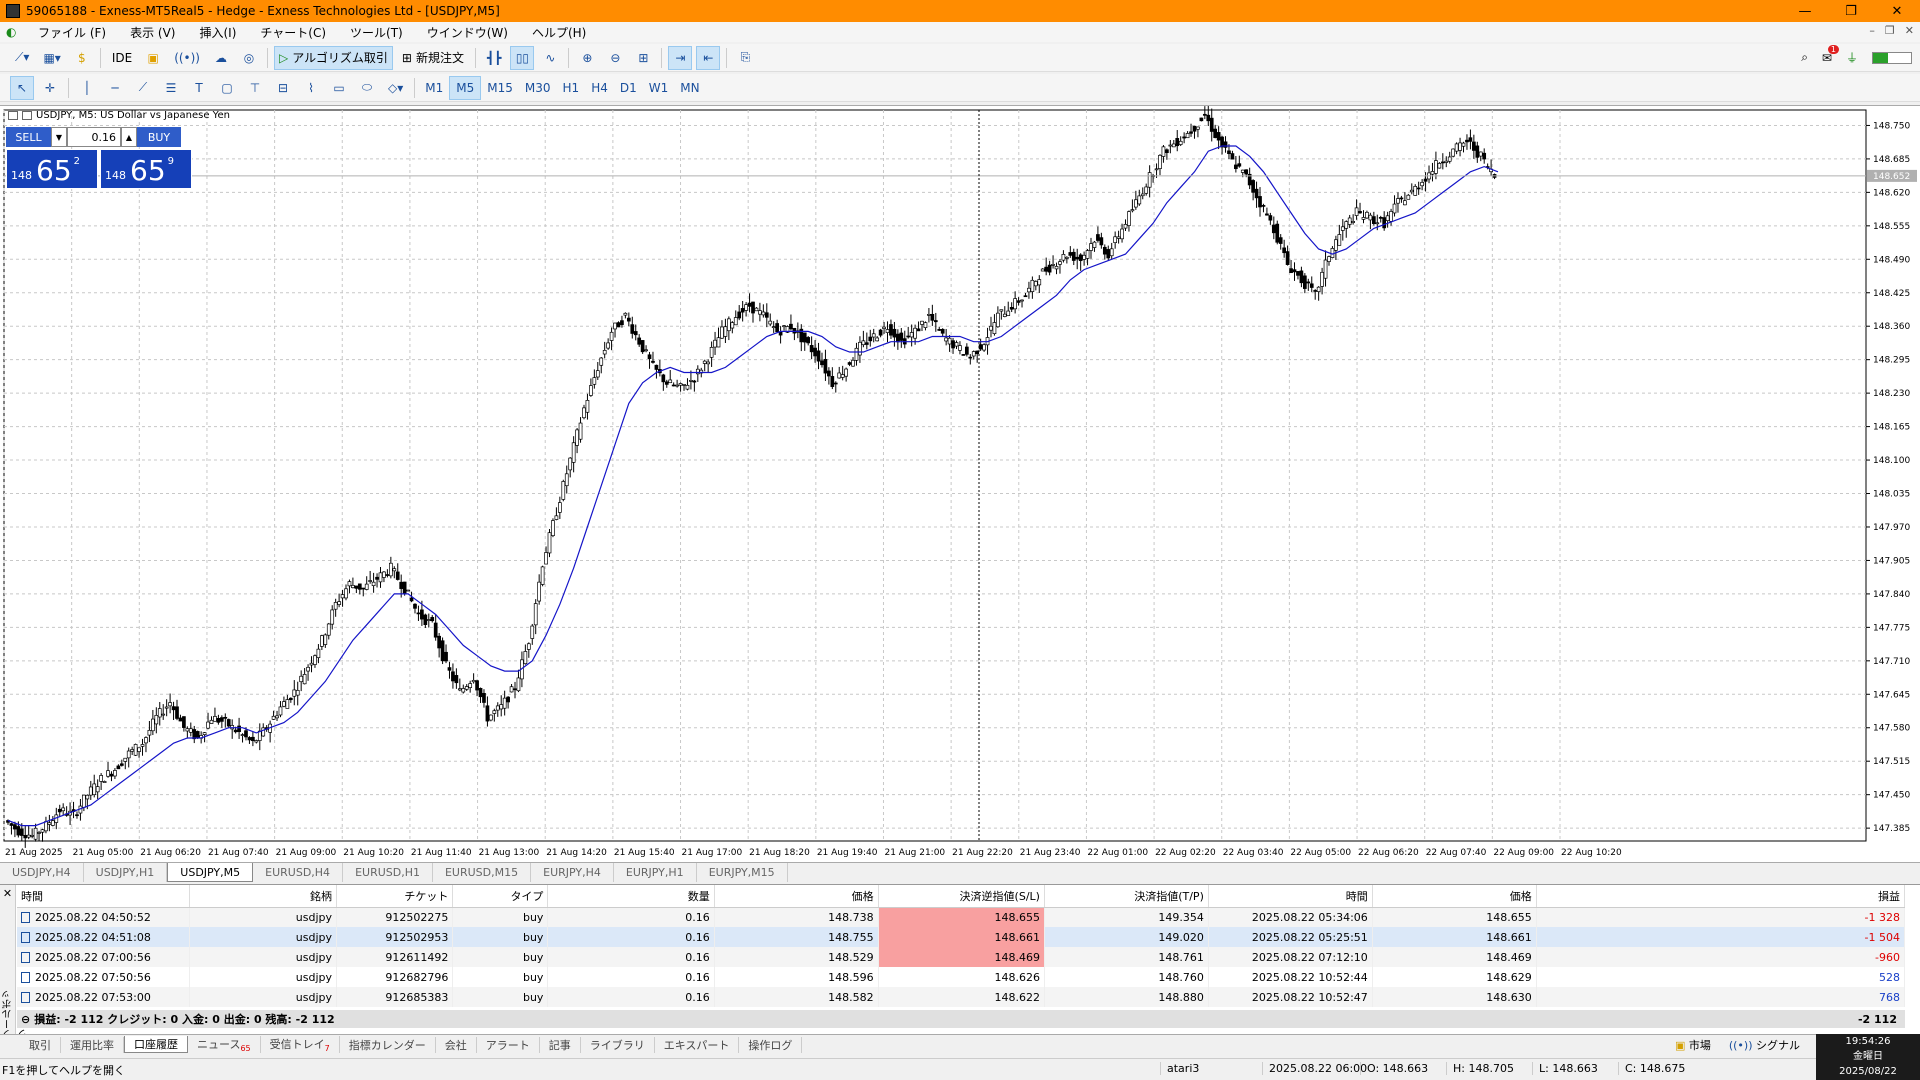 Image resolution: width=1920 pixels, height=1080 pixels. What do you see at coordinates (1454, 896) in the screenshot?
I see `col-header-9: 価格` at bounding box center [1454, 896].